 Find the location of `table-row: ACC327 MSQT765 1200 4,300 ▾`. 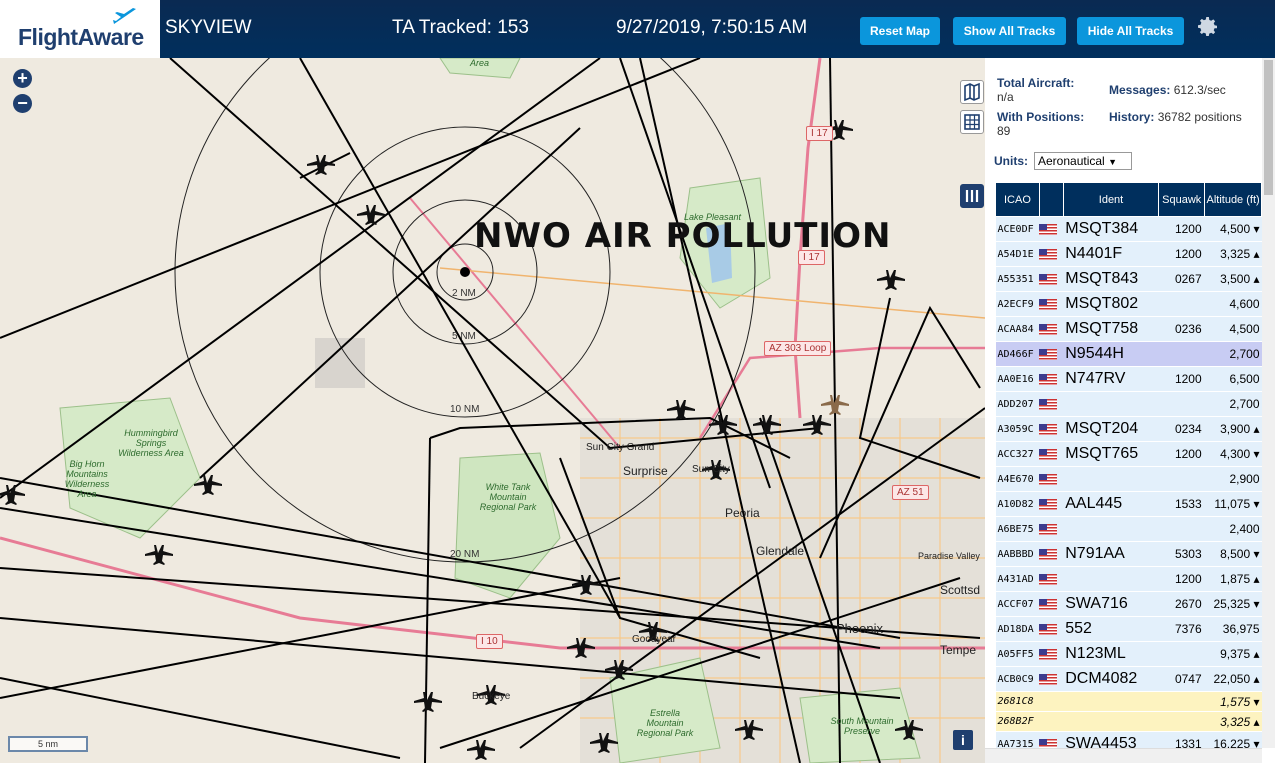

table-row: ACC327 MSQT765 1200 4,300 ▾ is located at coordinates (1128, 454).